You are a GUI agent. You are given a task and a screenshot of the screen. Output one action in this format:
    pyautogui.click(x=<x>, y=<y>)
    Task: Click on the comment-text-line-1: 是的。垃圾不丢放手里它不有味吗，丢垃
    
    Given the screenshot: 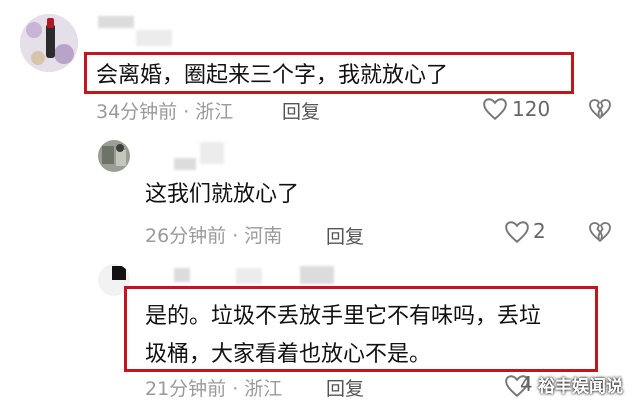 What is the action you would take?
    pyautogui.click(x=343, y=316)
    